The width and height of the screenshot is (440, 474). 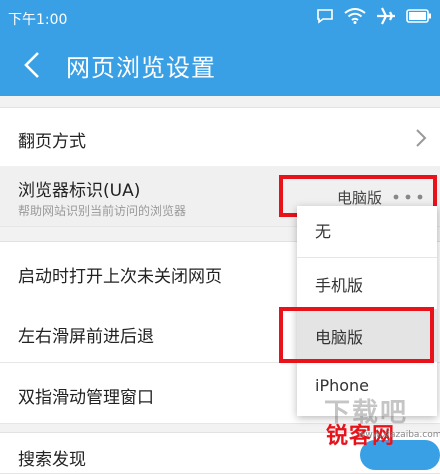 I want to click on status-bar: 下午1:00, so click(x=220, y=17).